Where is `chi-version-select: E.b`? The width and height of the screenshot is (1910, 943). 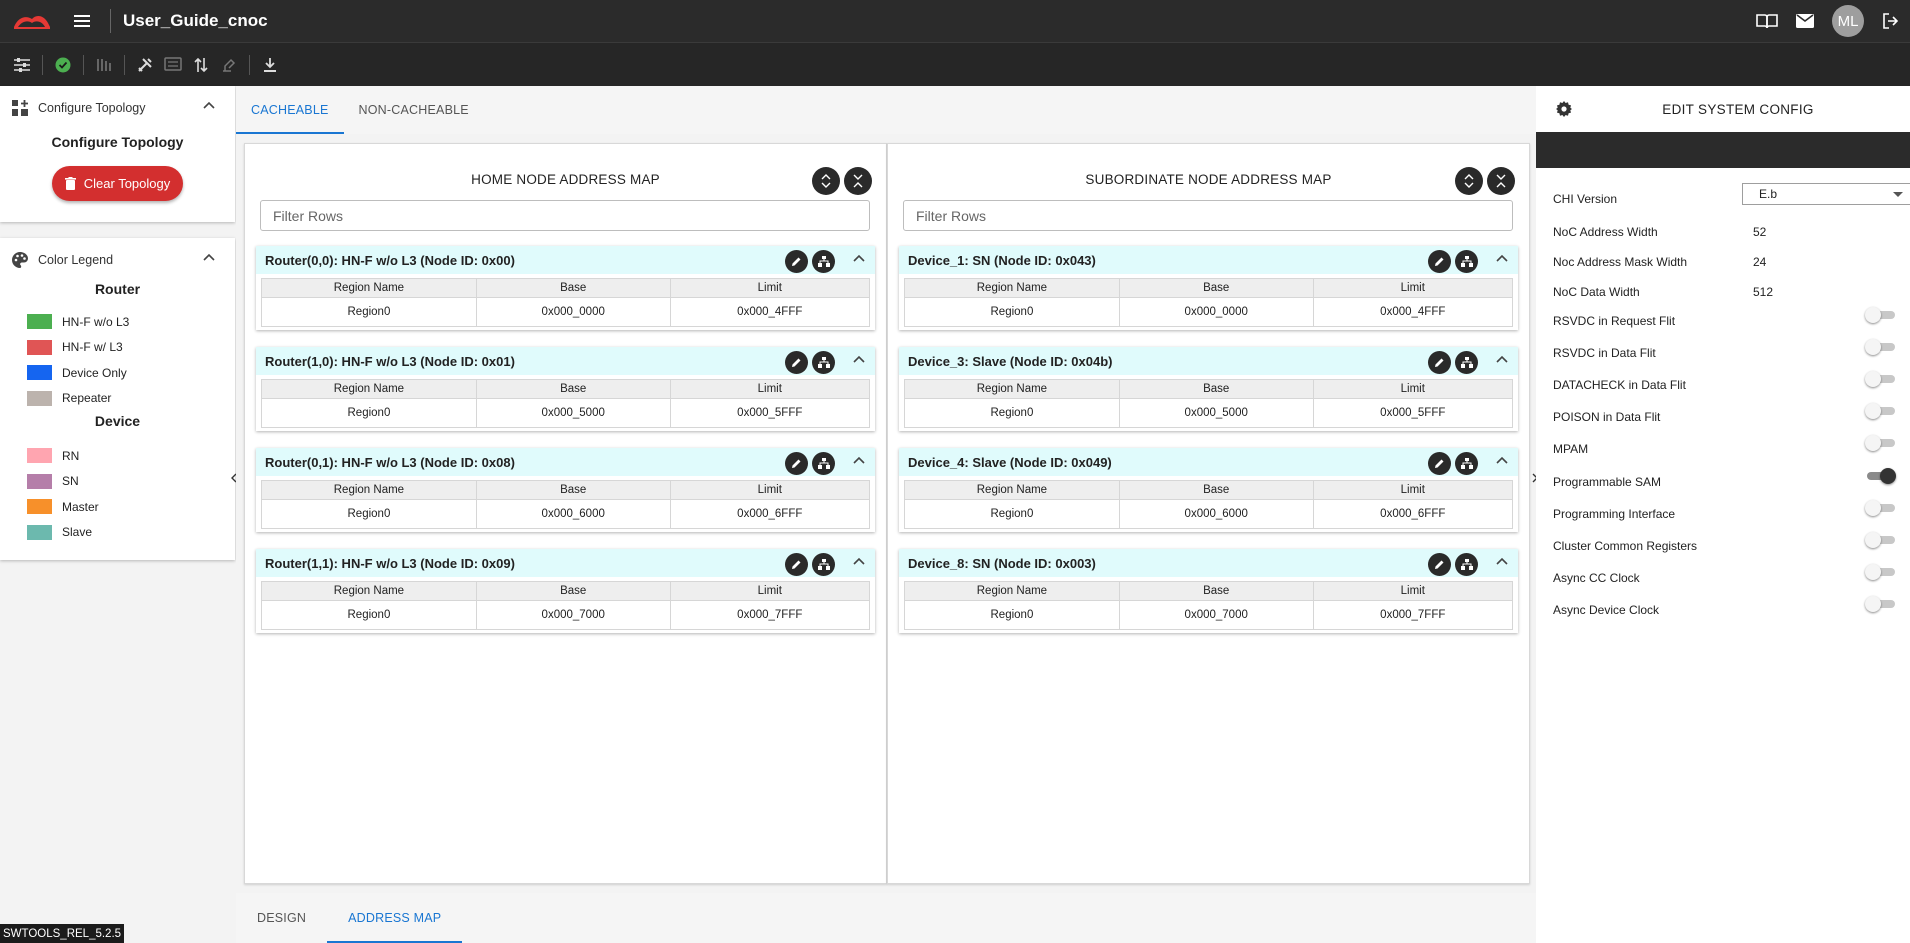
chi-version-select: E.b is located at coordinates (1826, 194).